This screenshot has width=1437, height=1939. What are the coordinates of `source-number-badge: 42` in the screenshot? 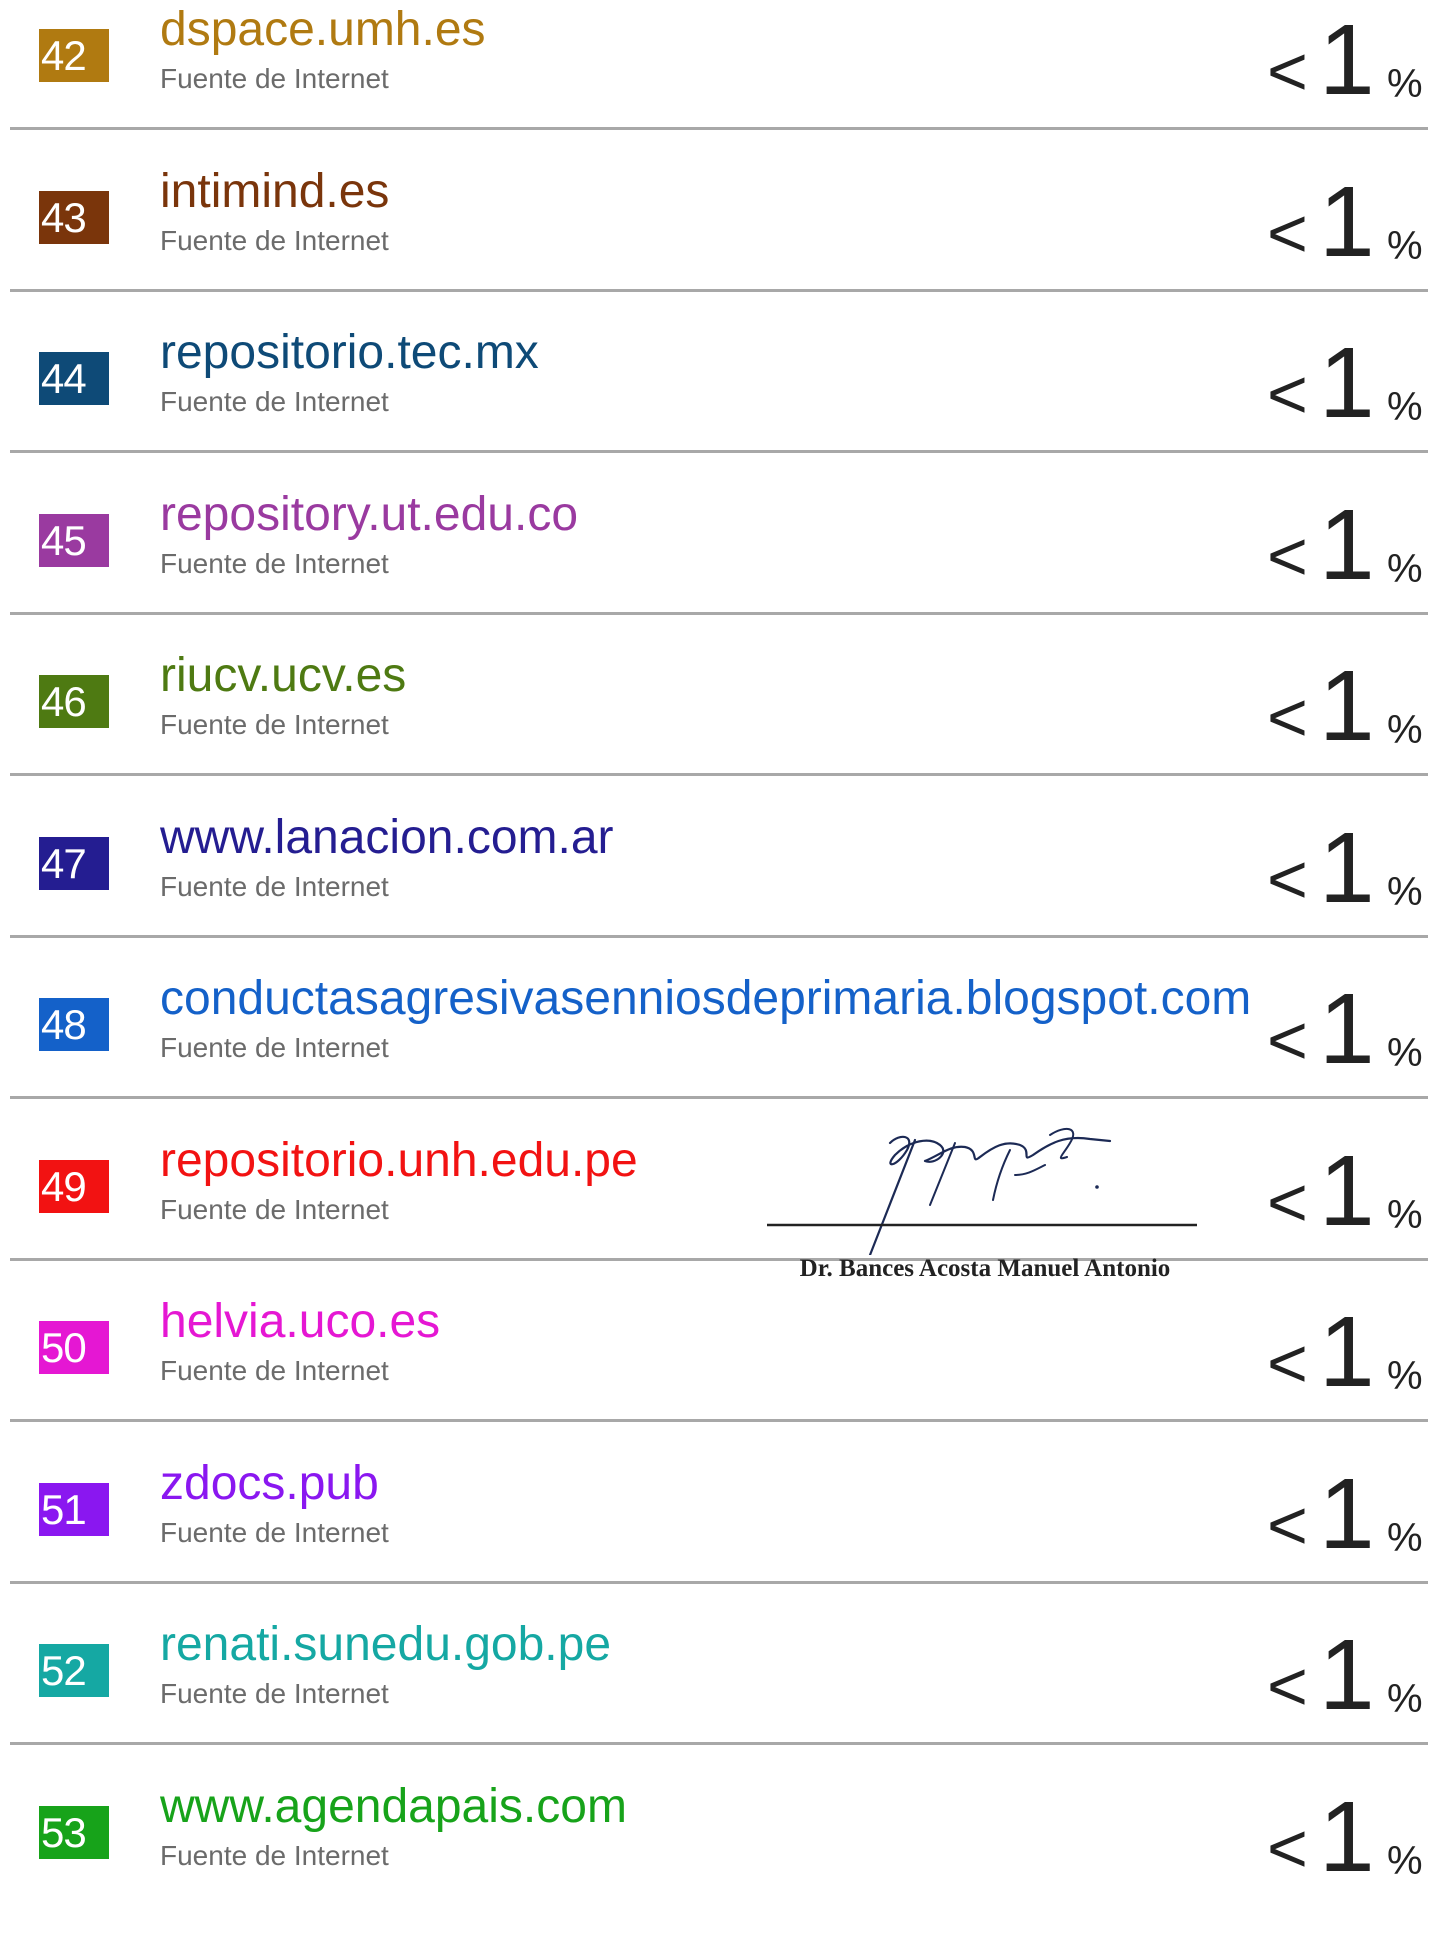 It's located at (74, 55).